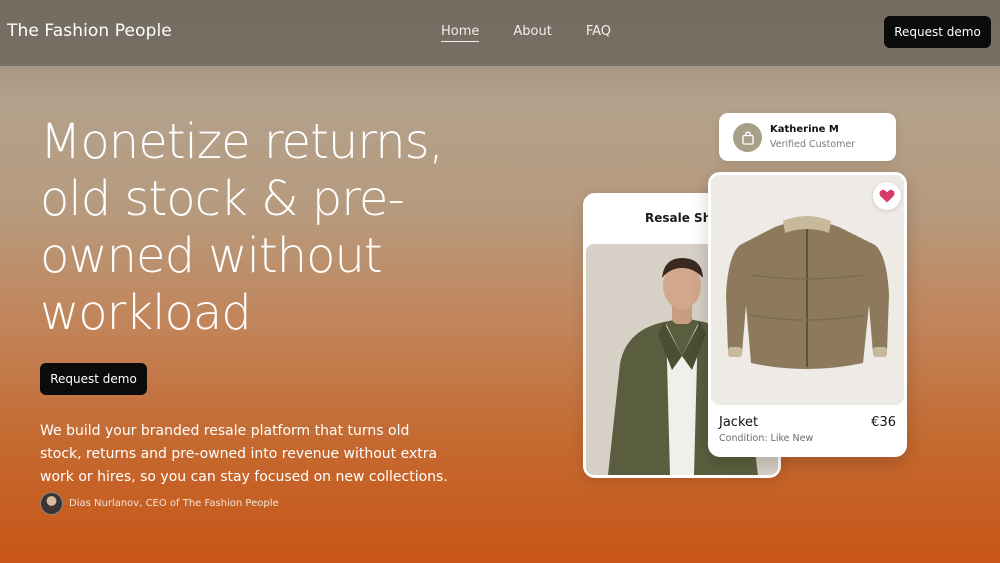  What do you see at coordinates (174, 503) in the screenshot?
I see `author-name: Dias Nurlanov, CEO of The Fashion People` at bounding box center [174, 503].